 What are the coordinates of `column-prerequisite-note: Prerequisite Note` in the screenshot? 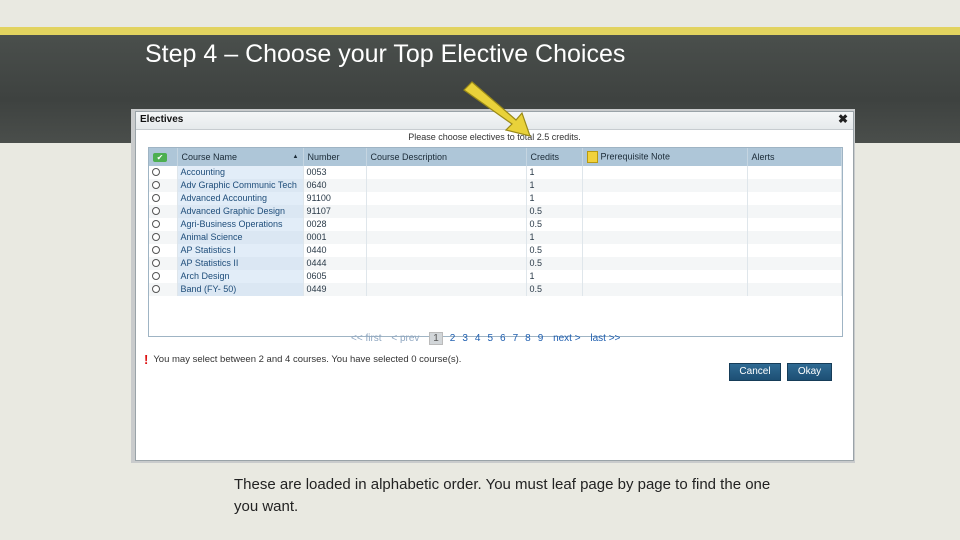 It's located at (665, 157).